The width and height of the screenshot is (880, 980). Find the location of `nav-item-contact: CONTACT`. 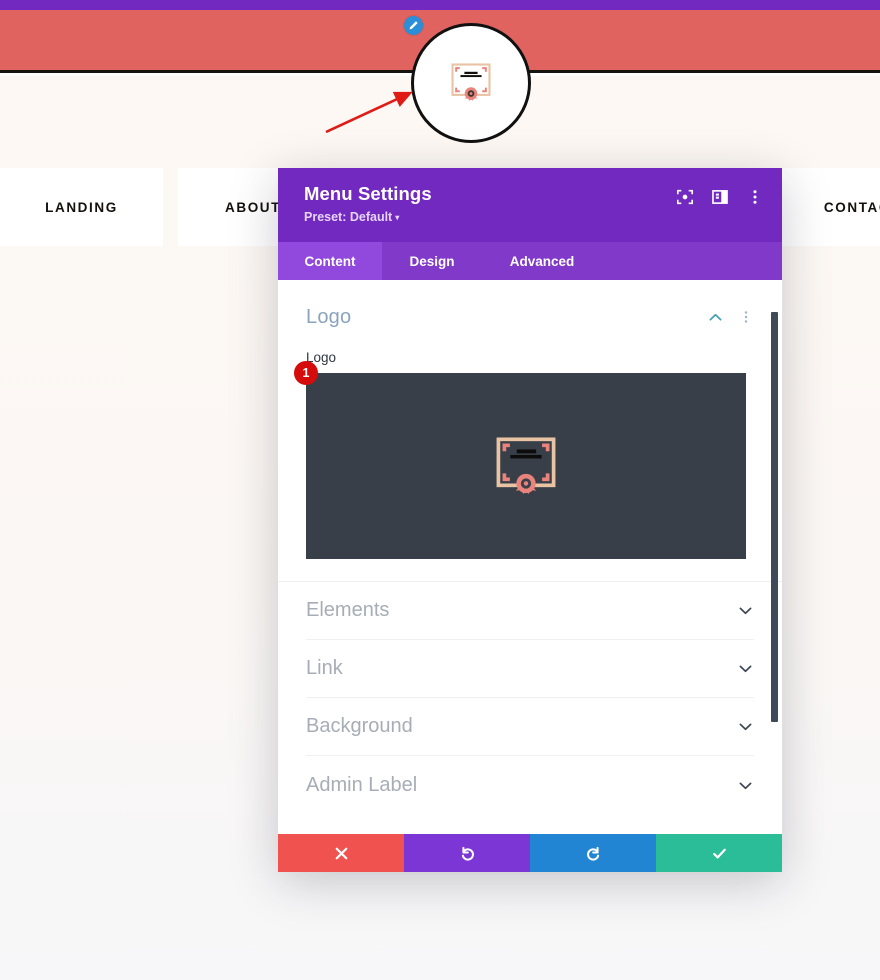

nav-item-contact: CONTACT is located at coordinates (831, 207).